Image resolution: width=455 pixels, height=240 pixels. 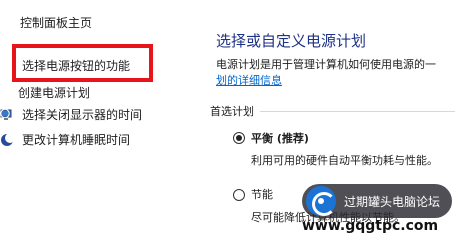 I want to click on watermark-text: 过期罐头电脑论坛, so click(x=392, y=201).